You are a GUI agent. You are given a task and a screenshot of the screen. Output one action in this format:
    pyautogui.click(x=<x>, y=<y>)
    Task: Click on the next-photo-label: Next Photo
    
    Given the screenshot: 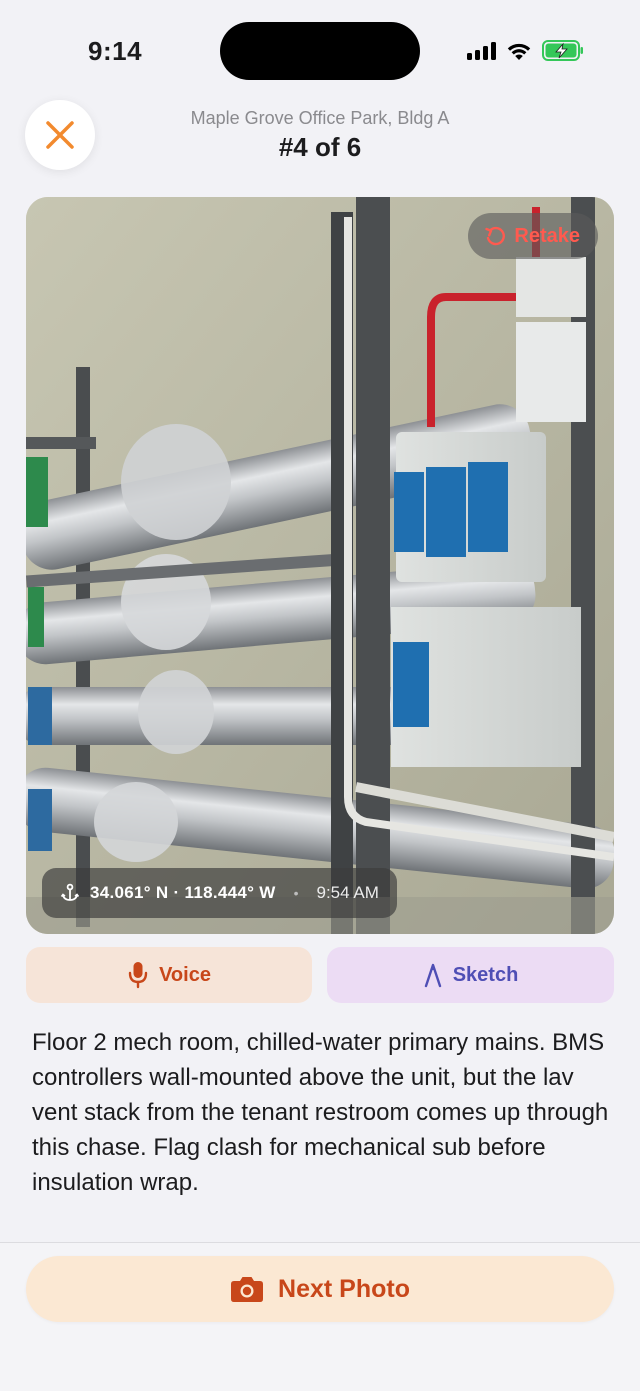 What is the action you would take?
    pyautogui.click(x=344, y=1288)
    